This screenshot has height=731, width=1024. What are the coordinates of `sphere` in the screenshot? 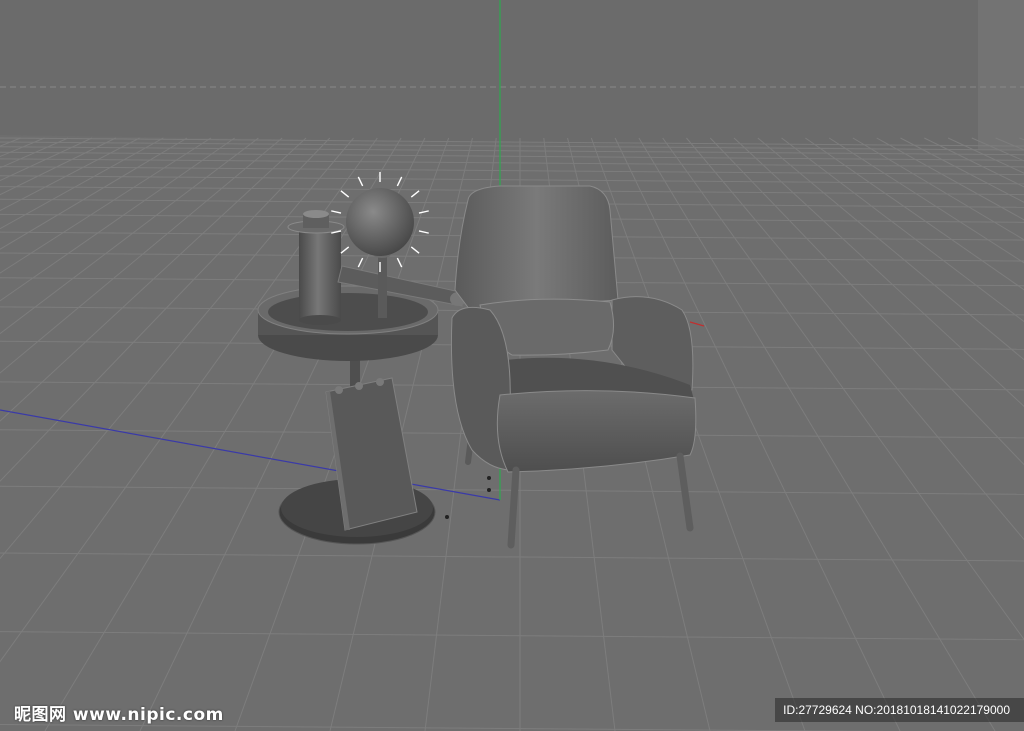 It's located at (380, 222).